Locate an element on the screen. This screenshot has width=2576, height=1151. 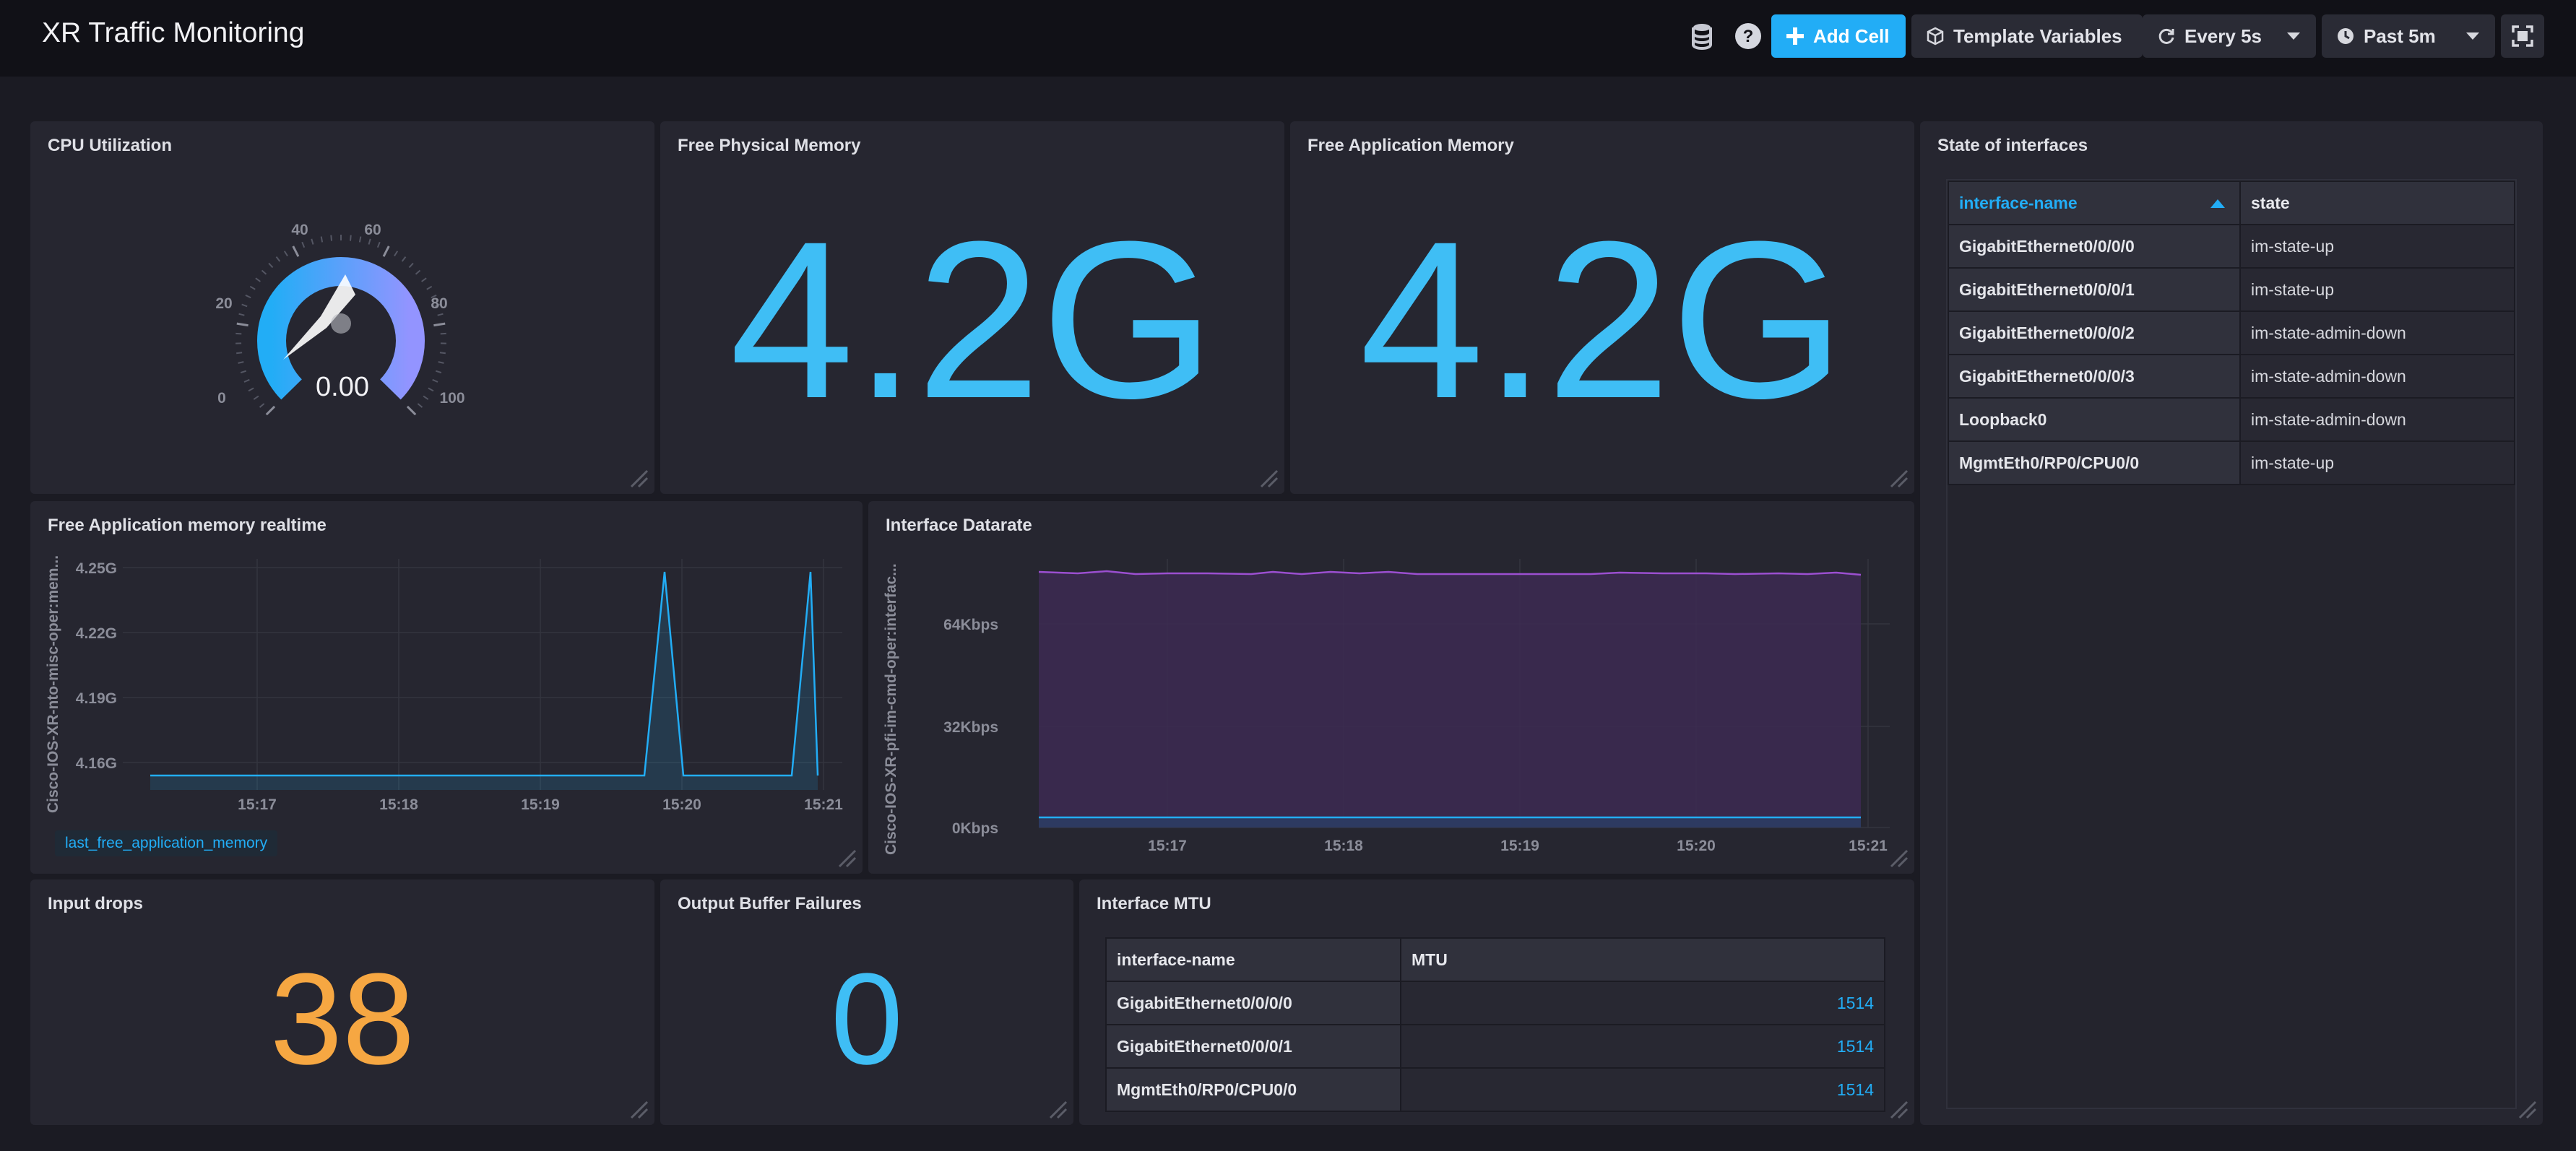
time-range-dropdown: Past 5m is located at coordinates (2408, 36).